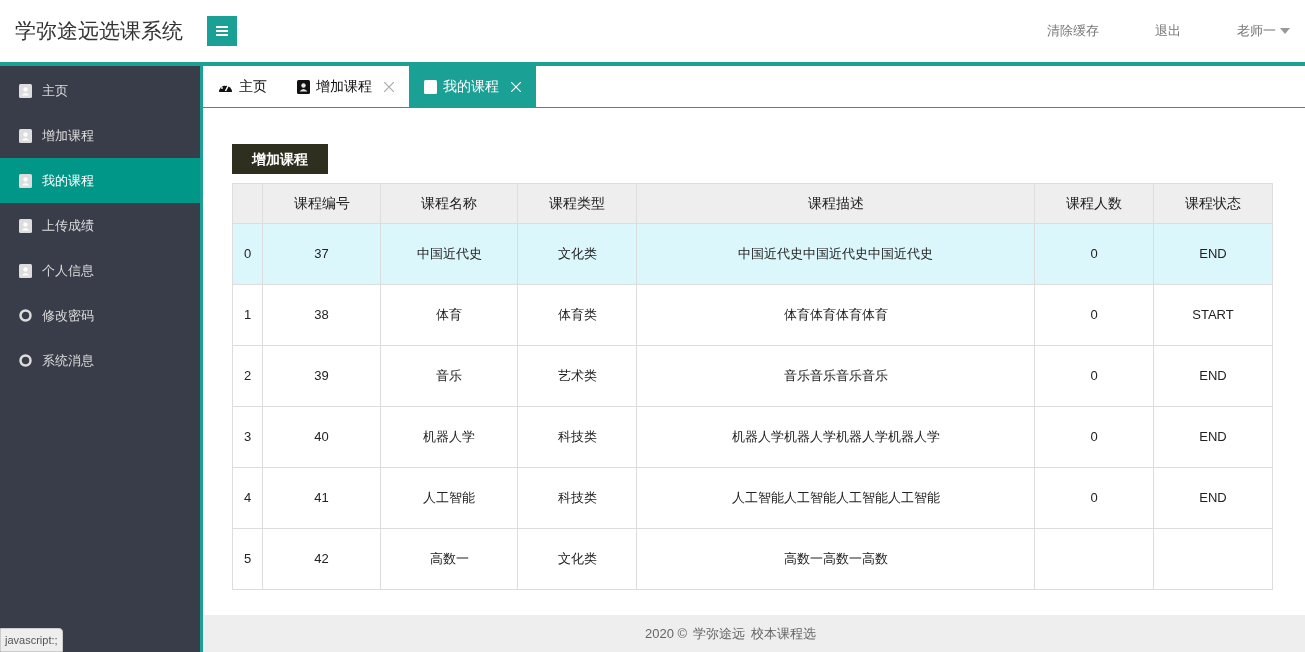 This screenshot has height=652, width=1305. What do you see at coordinates (280, 159) in the screenshot?
I see `add-course-button: 增加课程` at bounding box center [280, 159].